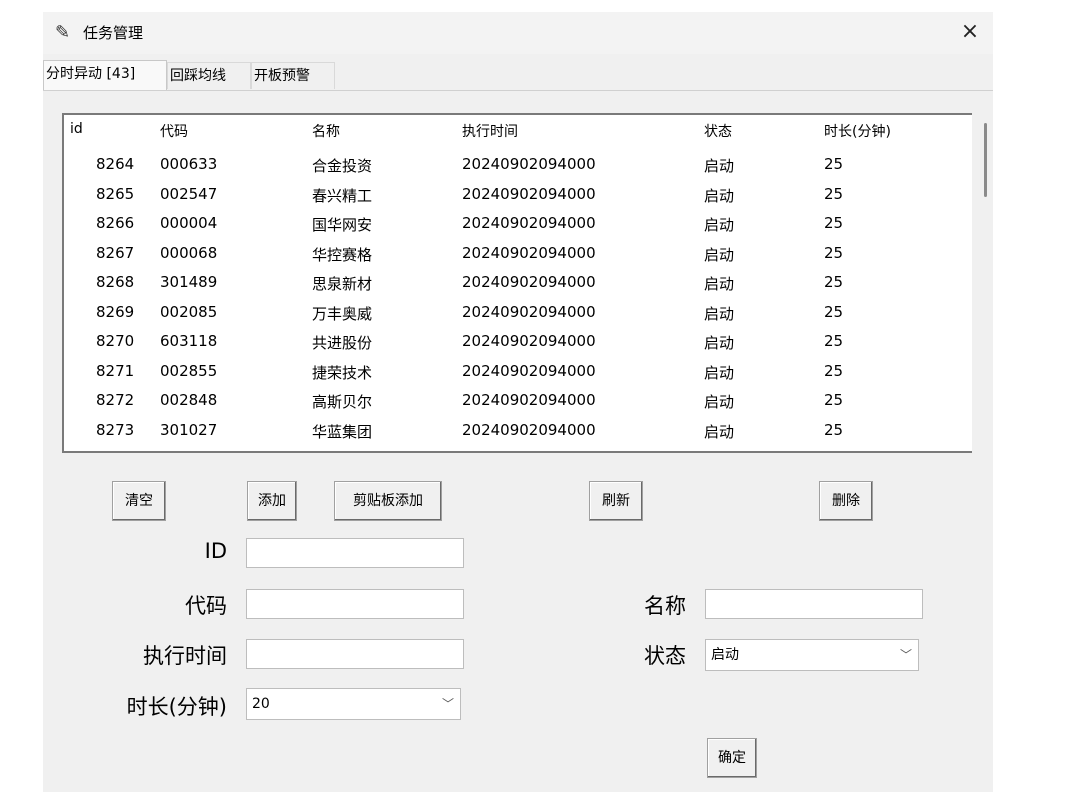  What do you see at coordinates (189, 311) in the screenshot?
I see `cell-code: 002085` at bounding box center [189, 311].